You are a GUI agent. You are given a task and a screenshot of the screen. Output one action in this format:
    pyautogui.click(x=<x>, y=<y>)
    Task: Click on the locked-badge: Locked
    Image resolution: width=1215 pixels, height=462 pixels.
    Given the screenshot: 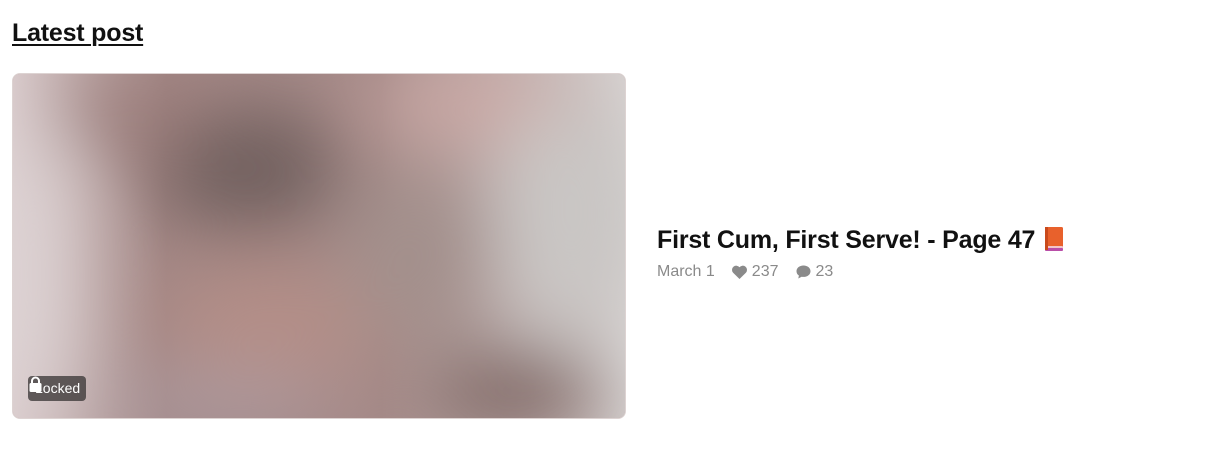 What is the action you would take?
    pyautogui.click(x=57, y=388)
    